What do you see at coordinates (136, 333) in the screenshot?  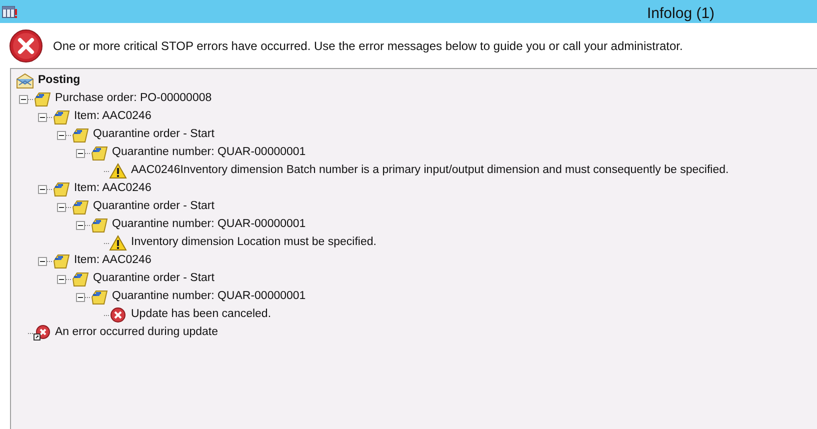 I see `tree-item: An error occurred during update` at bounding box center [136, 333].